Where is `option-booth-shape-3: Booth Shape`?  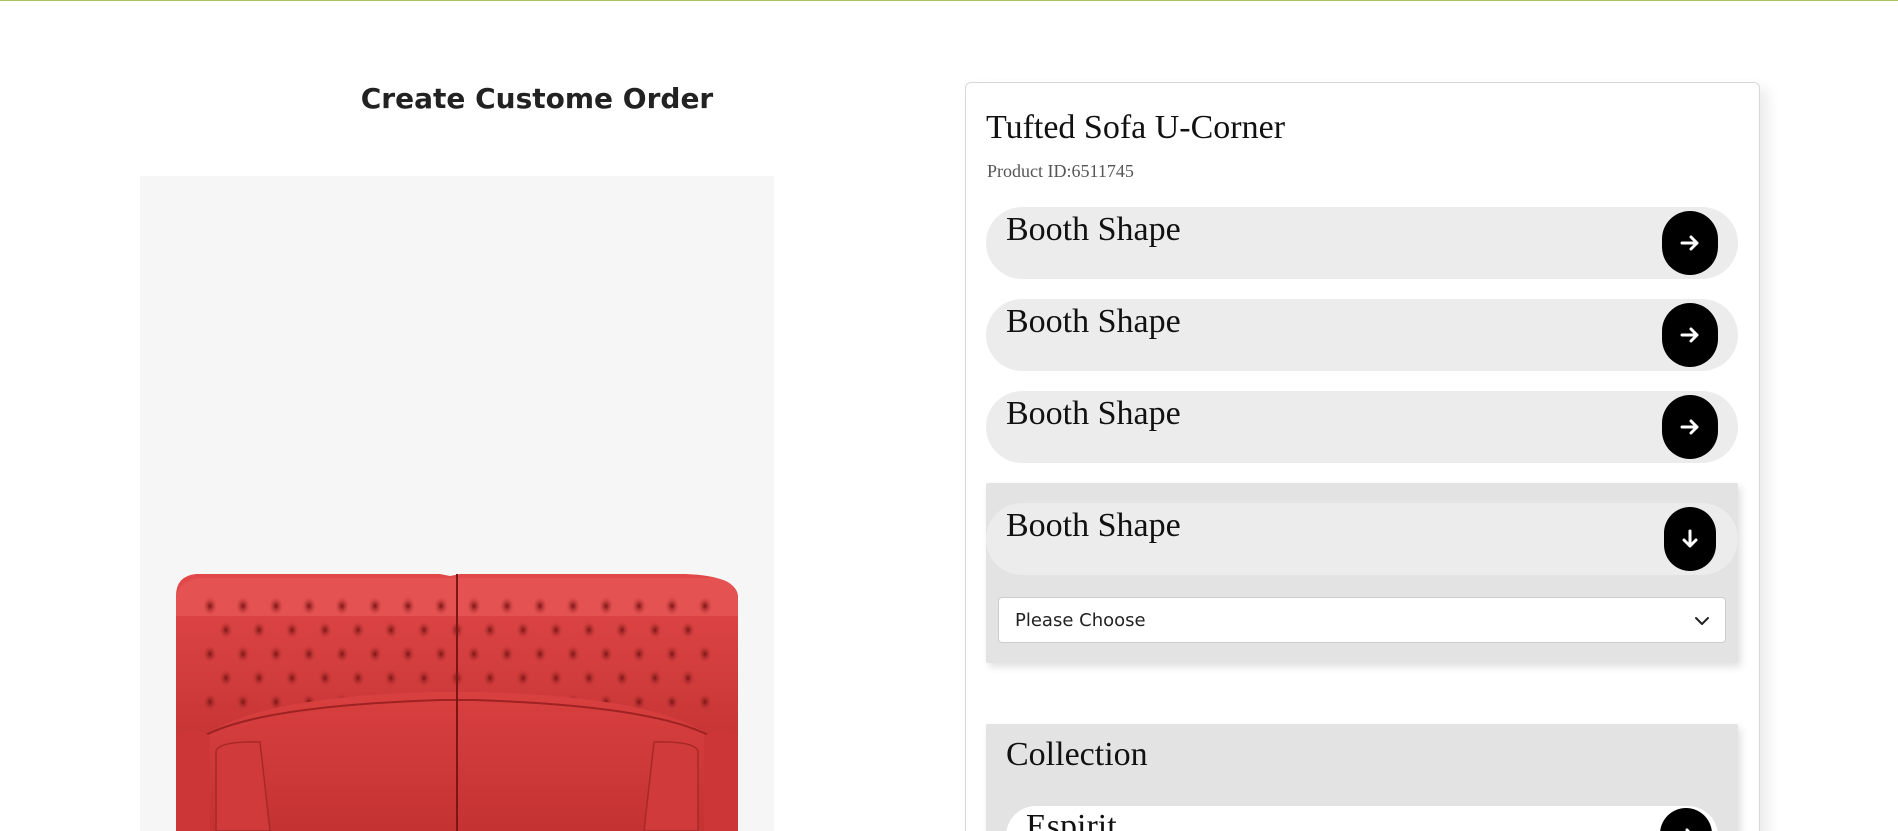 option-booth-shape-3: Booth Shape is located at coordinates (1362, 427).